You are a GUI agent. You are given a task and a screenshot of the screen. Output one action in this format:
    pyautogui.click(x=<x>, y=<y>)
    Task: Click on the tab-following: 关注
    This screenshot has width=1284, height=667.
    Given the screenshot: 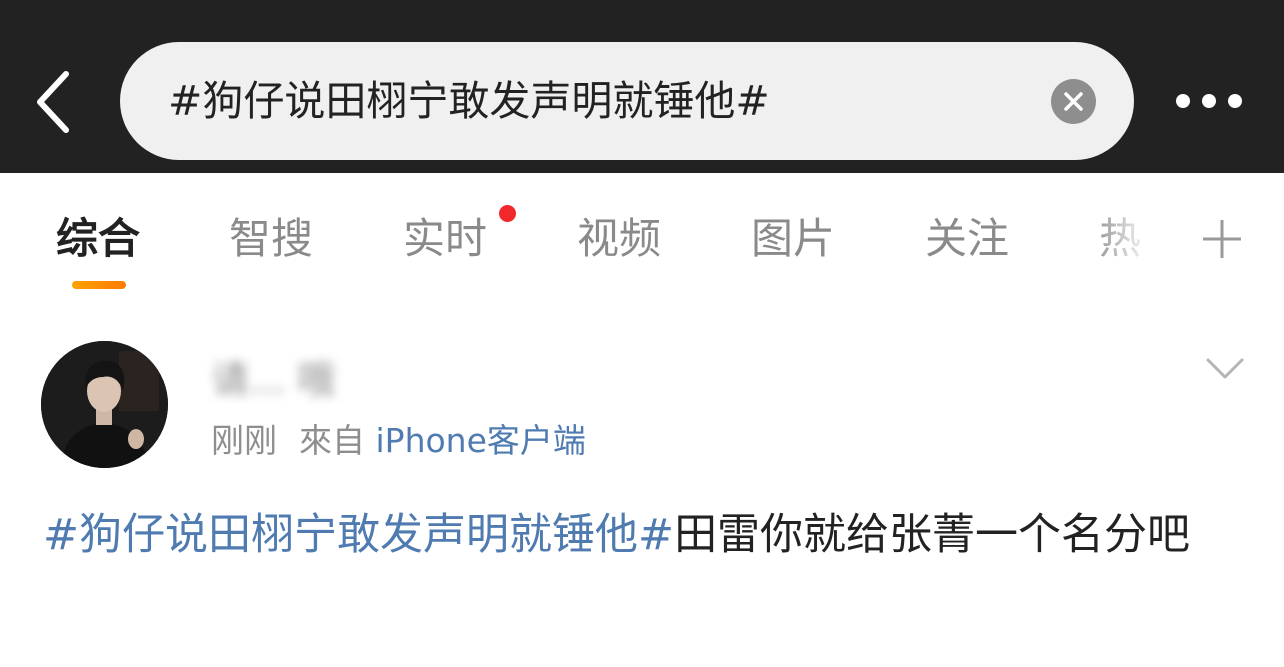 What is the action you would take?
    pyautogui.click(x=967, y=239)
    